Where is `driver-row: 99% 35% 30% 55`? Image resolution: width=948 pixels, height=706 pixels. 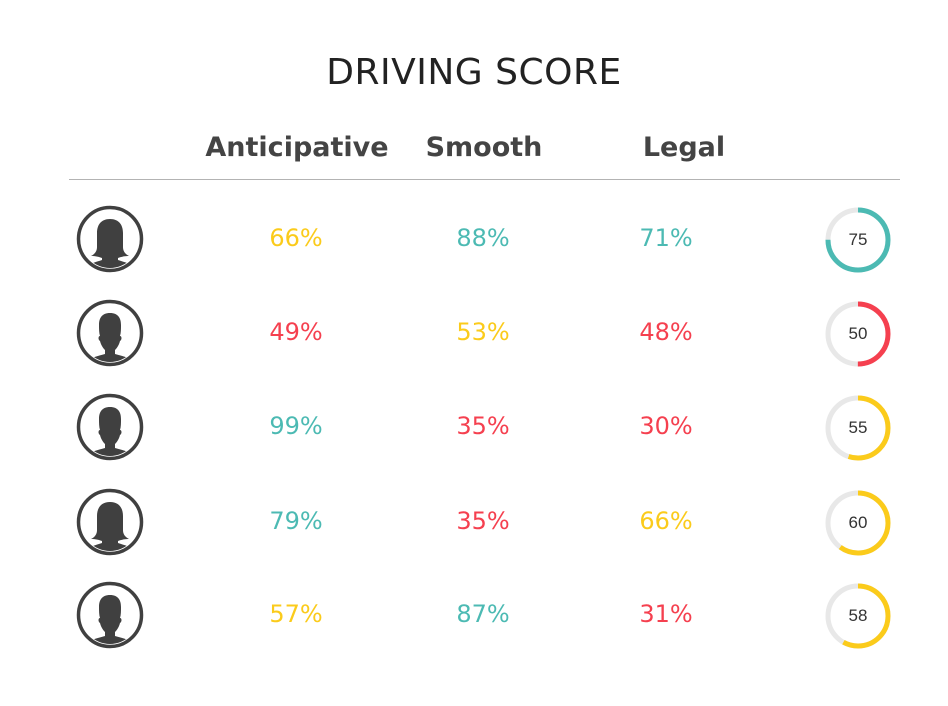 driver-row: 99% 35% 30% 55 is located at coordinates (474, 428).